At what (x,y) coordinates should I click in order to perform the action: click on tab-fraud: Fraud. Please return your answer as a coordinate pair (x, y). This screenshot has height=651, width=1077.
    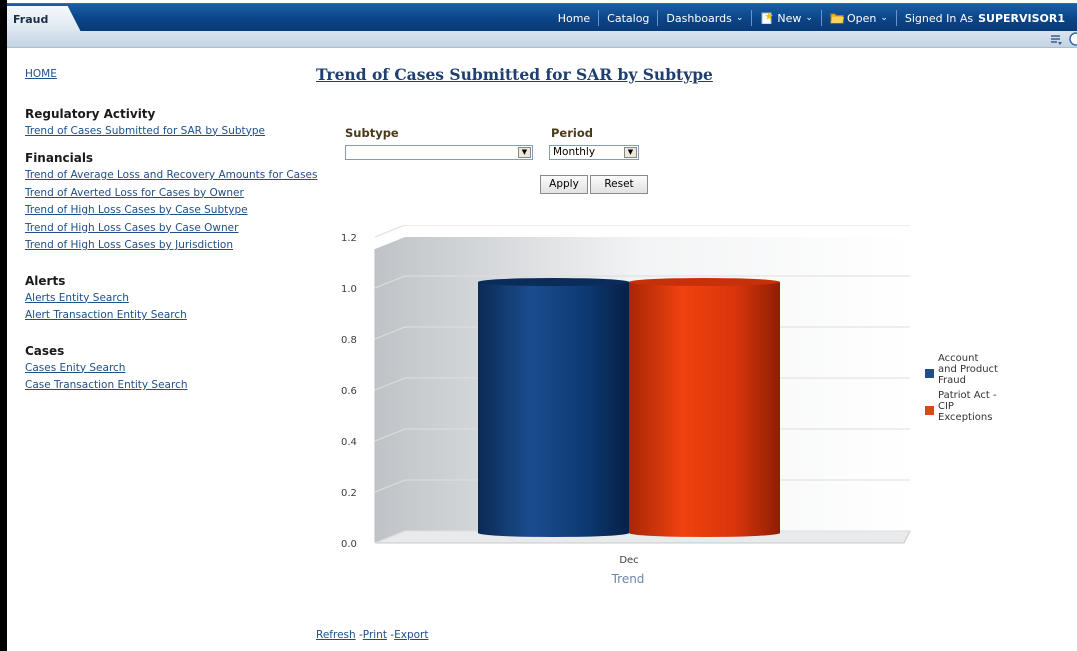
    Looking at the image, I should click on (44, 19).